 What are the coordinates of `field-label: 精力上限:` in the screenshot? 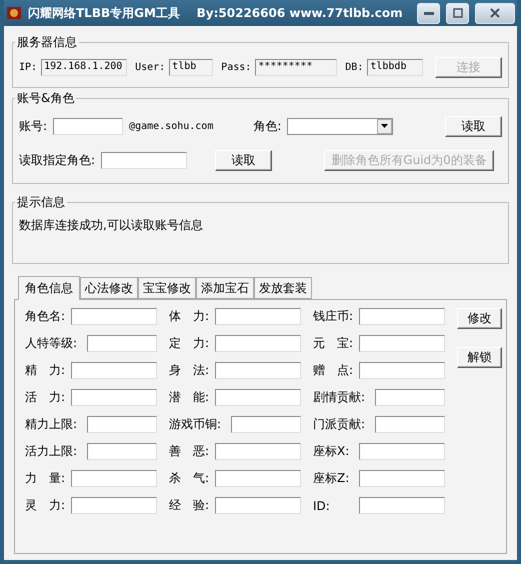 It's located at (51, 424).